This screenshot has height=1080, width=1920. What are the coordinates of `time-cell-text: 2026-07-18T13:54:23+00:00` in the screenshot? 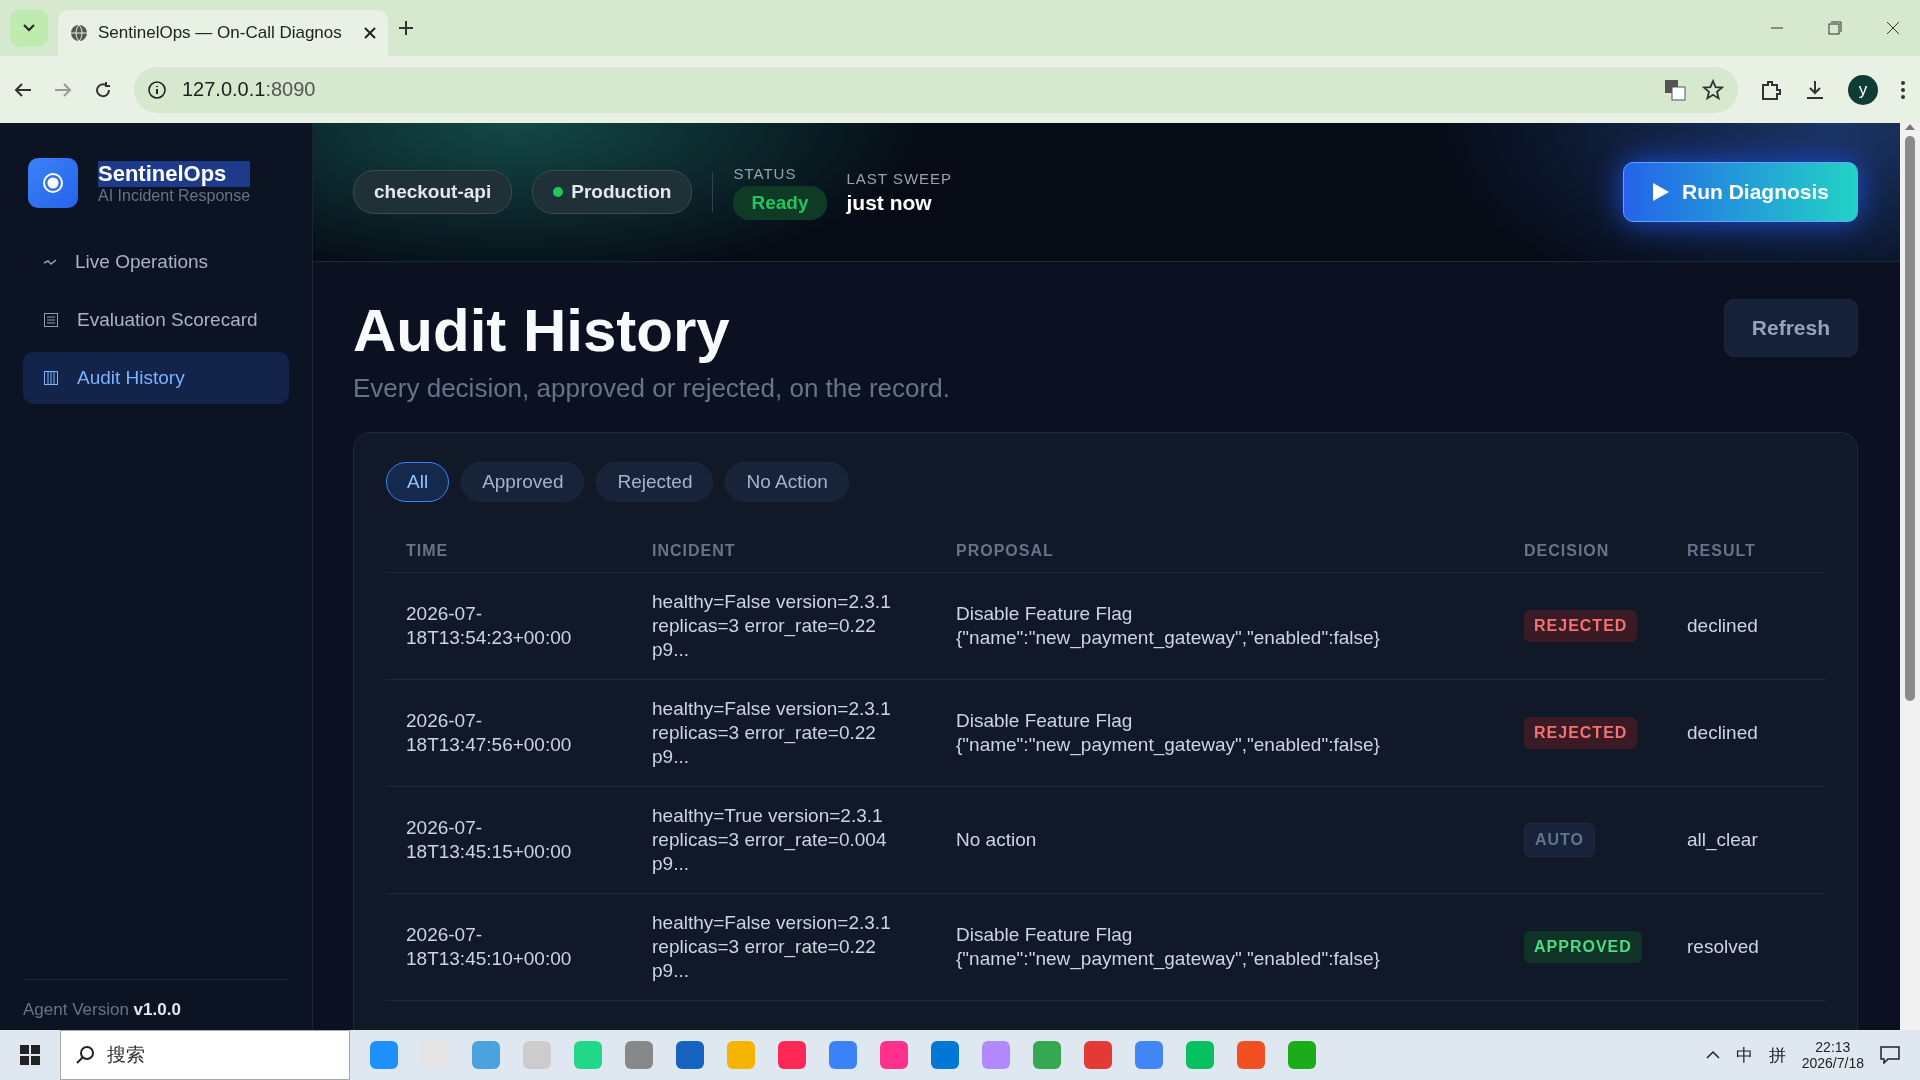 It's located at (489, 626).